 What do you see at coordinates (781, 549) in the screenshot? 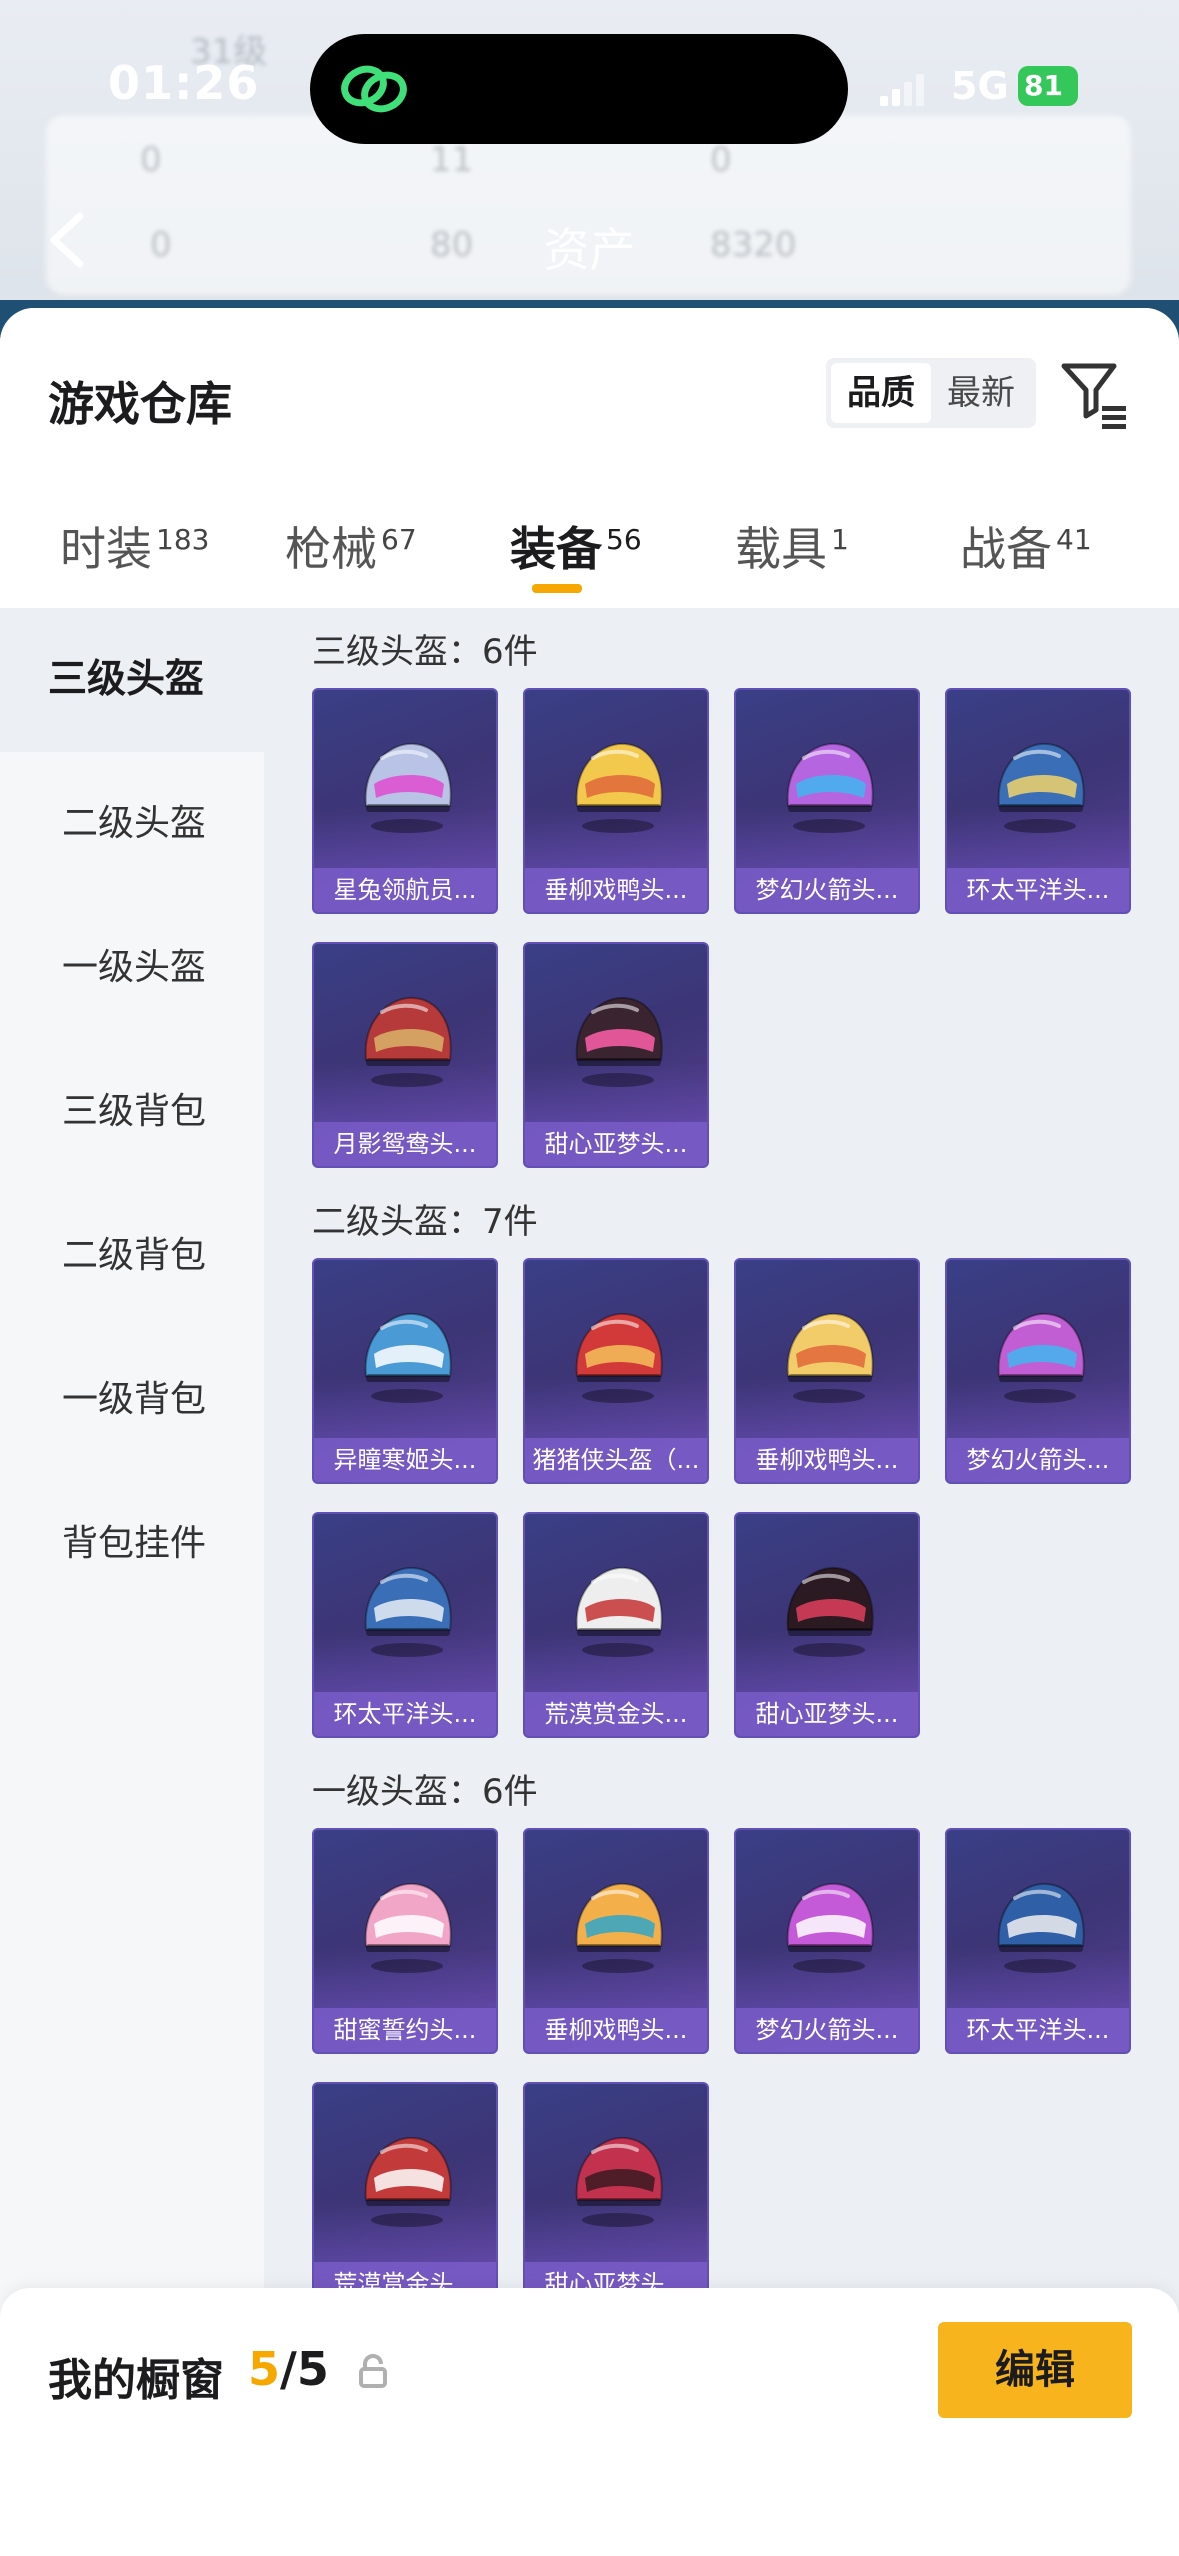
I see `tab-label: 载具` at bounding box center [781, 549].